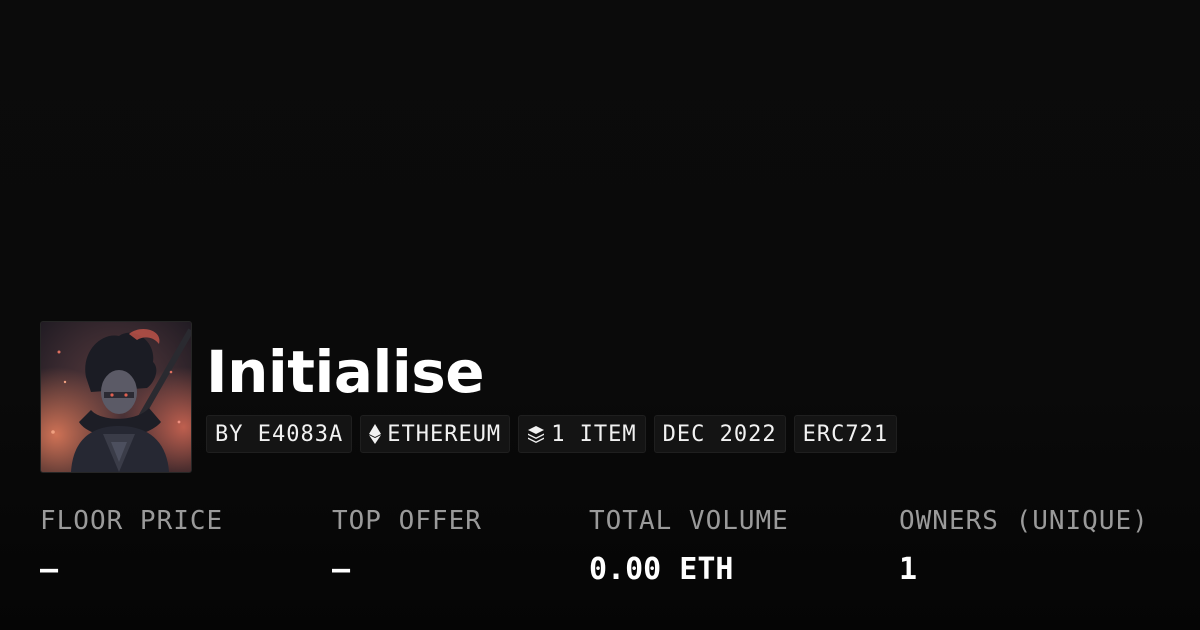  I want to click on stat-value: 1, so click(908, 569).